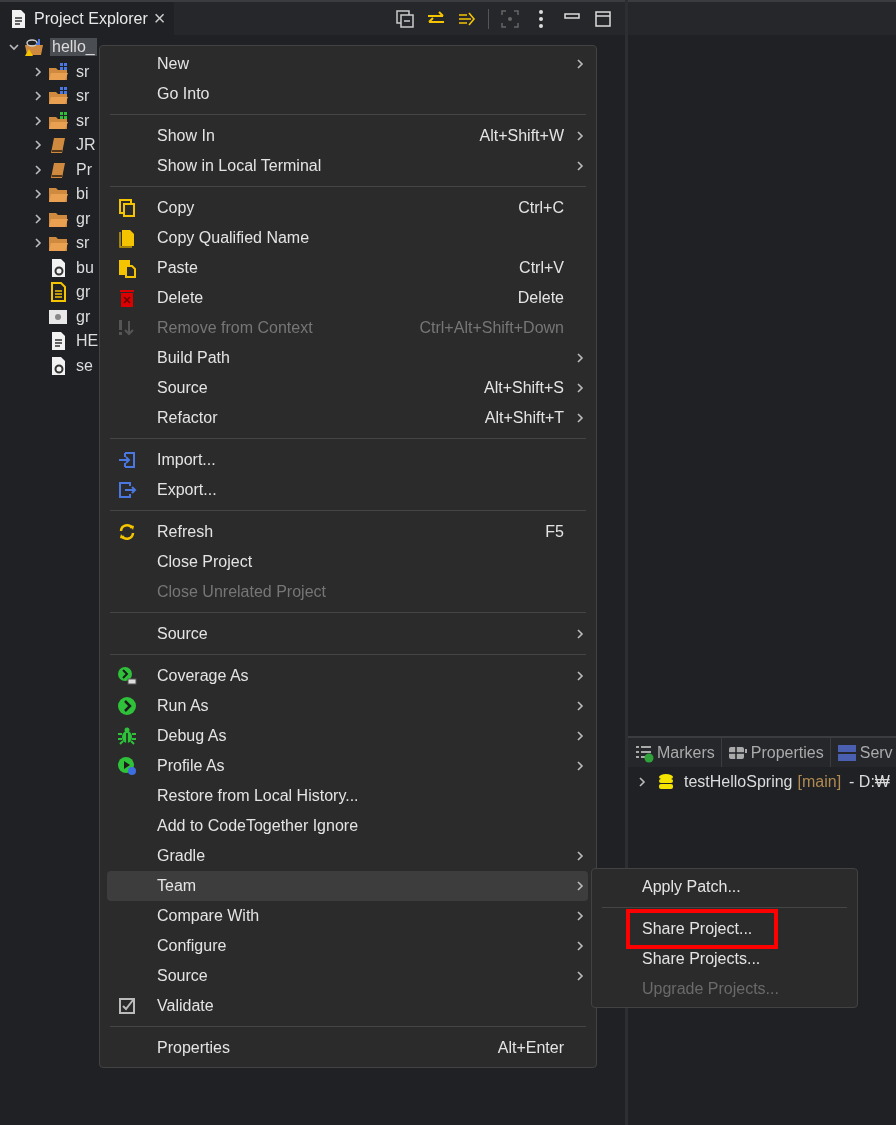 The image size is (896, 1125). I want to click on view-tab: Serv, so click(863, 752).